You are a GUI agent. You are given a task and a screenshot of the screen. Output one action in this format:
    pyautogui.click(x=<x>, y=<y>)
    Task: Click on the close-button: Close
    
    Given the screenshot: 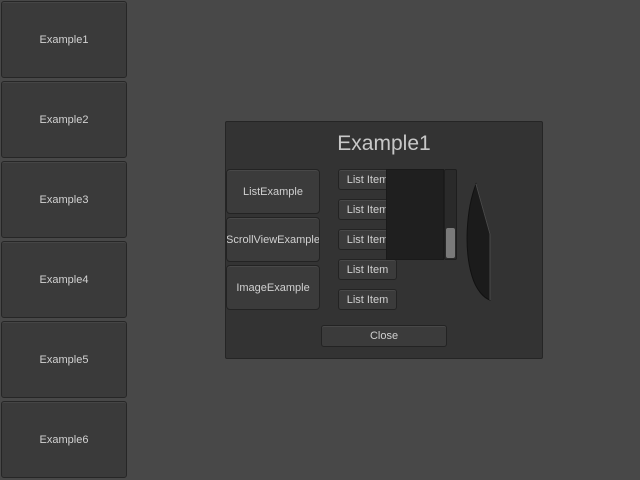 What is the action you would take?
    pyautogui.click(x=384, y=336)
    